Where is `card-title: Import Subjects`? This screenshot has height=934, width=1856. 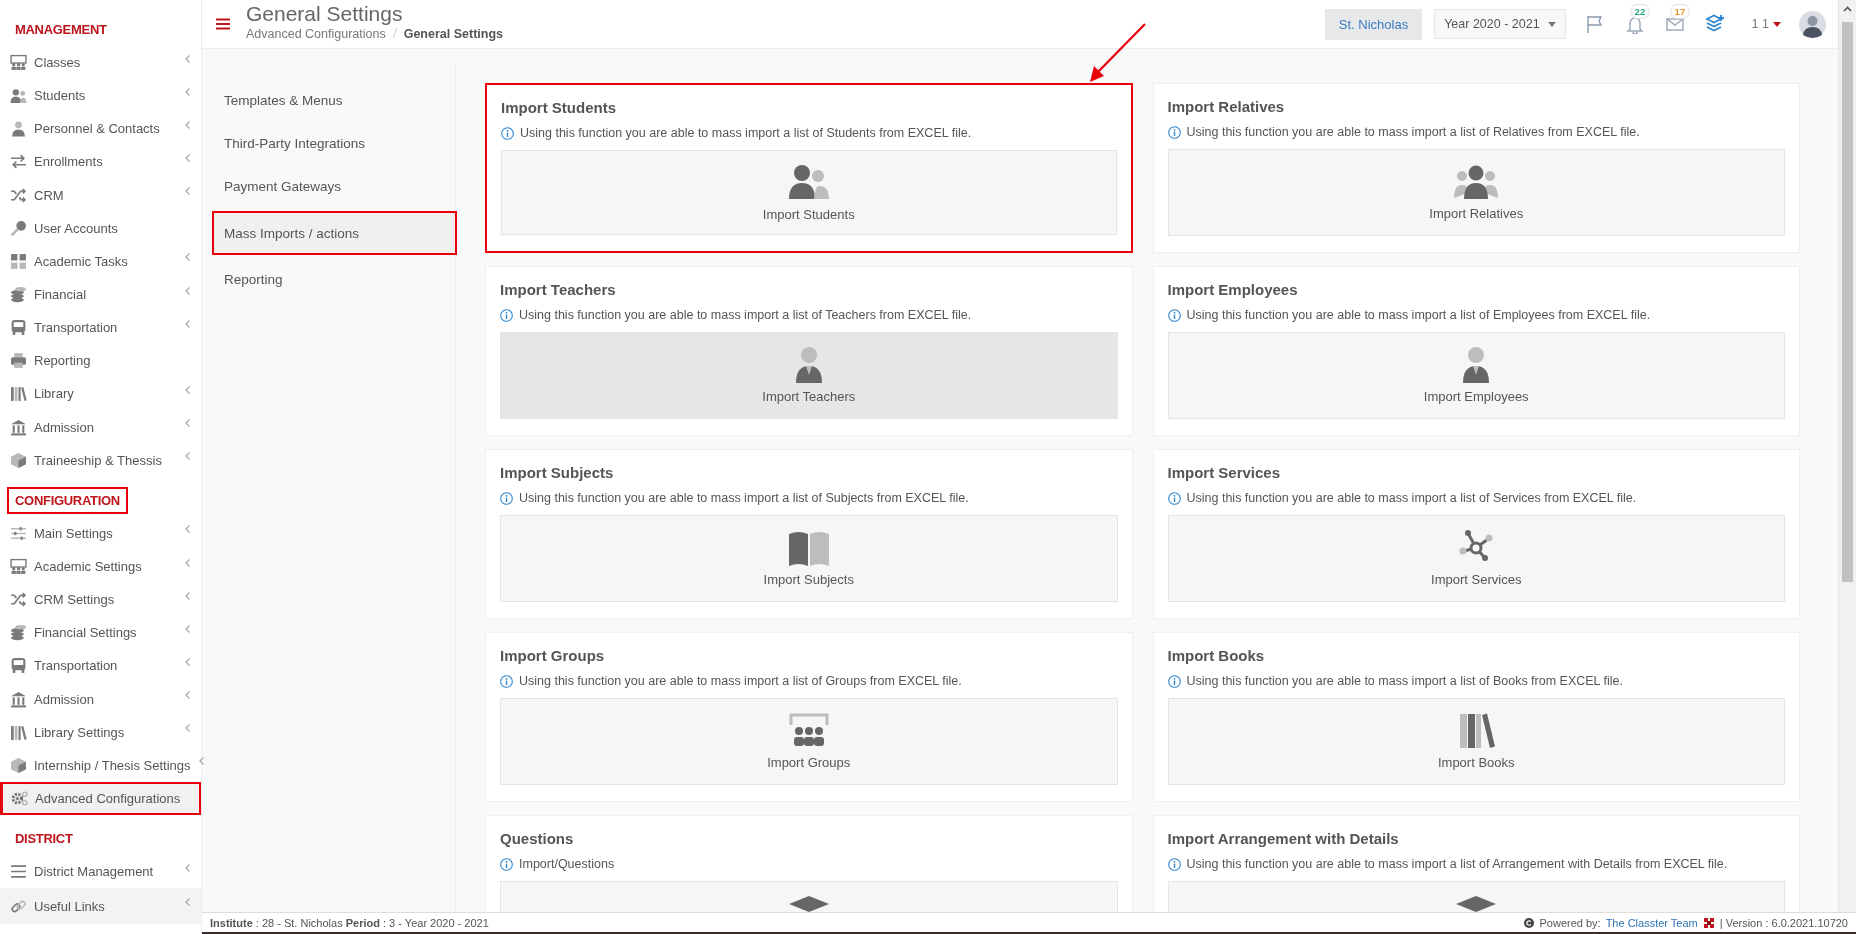
card-title: Import Subjects is located at coordinates (557, 472).